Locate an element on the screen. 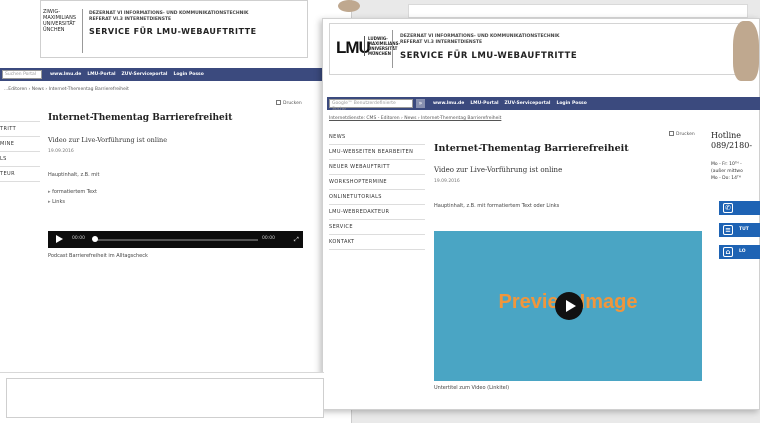 The width and height of the screenshot is (760, 423). back-audio-player: 00:00 00:00 ⤢ is located at coordinates (175, 239).